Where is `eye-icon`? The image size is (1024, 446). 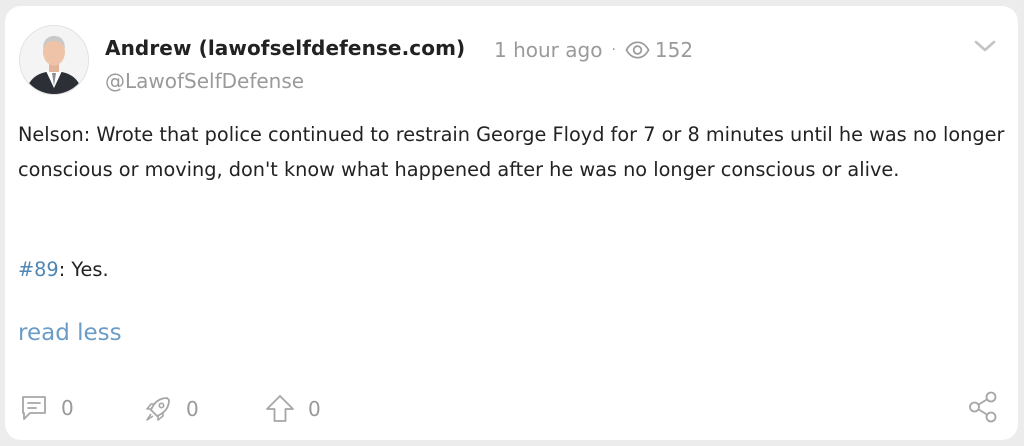
eye-icon is located at coordinates (637, 50).